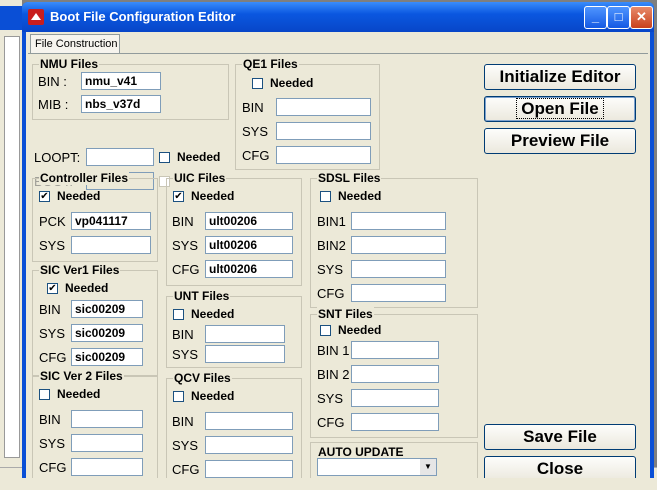  What do you see at coordinates (377, 467) in the screenshot?
I see `auto-update-dropdown: ▼` at bounding box center [377, 467].